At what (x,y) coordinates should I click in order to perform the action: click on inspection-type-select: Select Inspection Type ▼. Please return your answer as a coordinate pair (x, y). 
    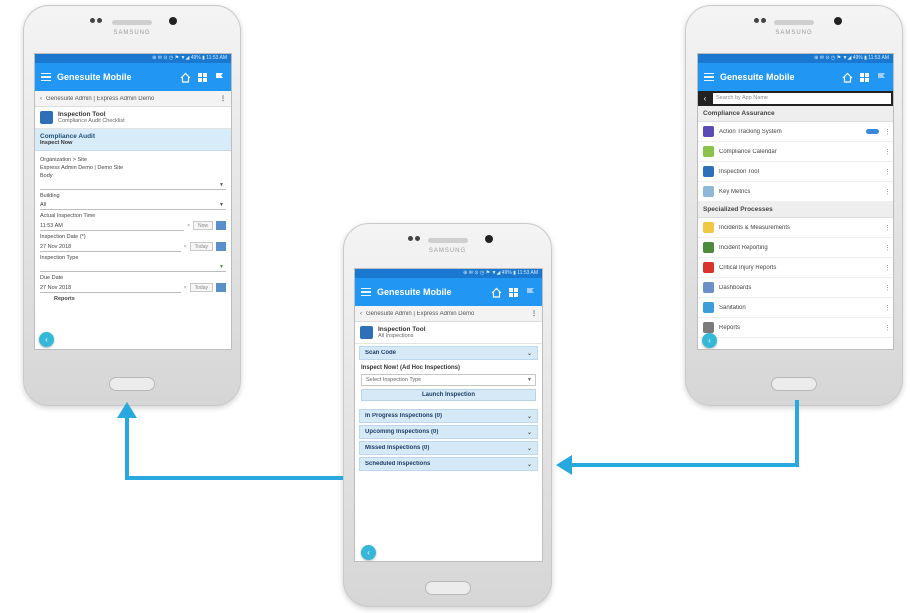
    Looking at the image, I should click on (448, 380).